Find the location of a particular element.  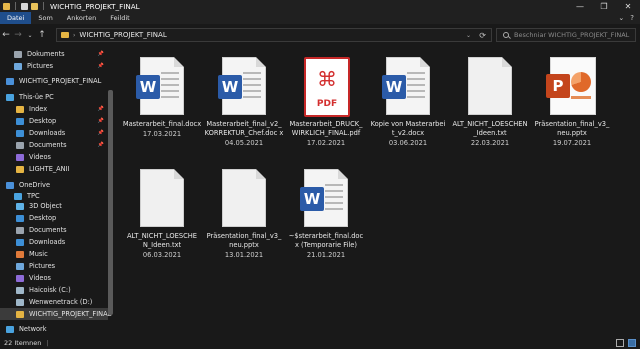

sidebar-item: Music is located at coordinates (54, 254).